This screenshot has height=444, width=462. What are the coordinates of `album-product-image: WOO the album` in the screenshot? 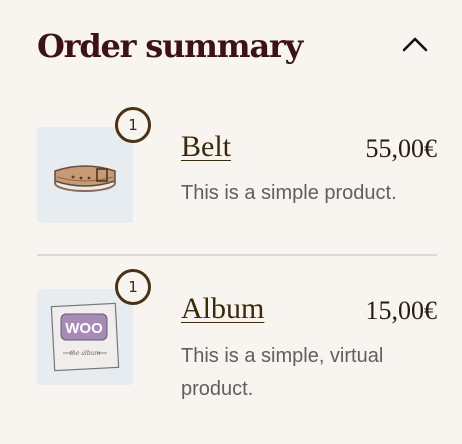 It's located at (85, 337).